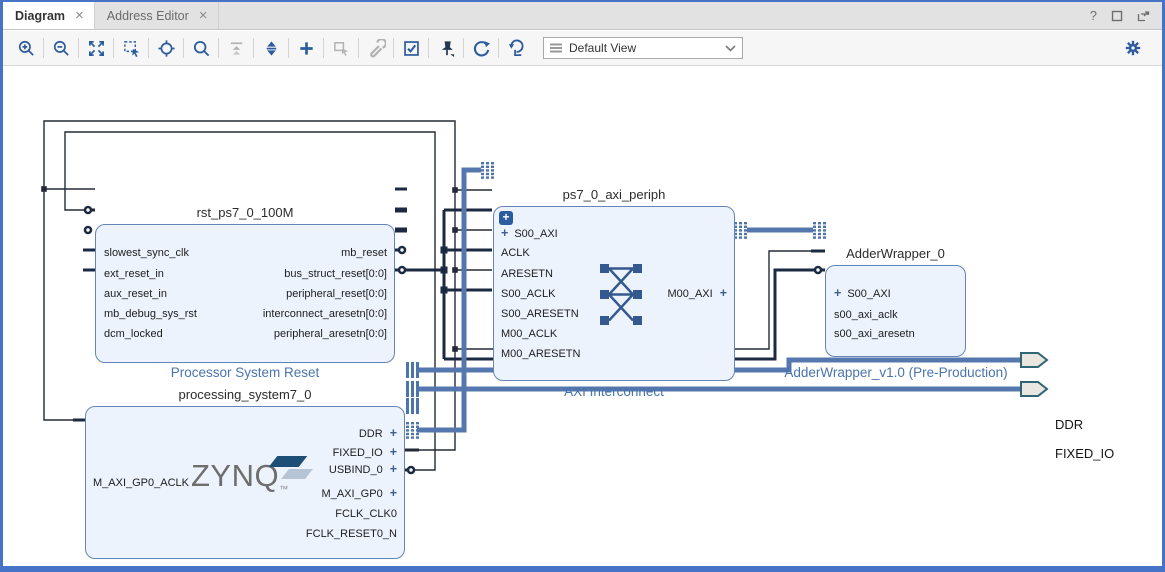 This screenshot has height=572, width=1165. What do you see at coordinates (295, 274) in the screenshot?
I see `port-bus-struct-reset: bus_struct_reset[0:0]` at bounding box center [295, 274].